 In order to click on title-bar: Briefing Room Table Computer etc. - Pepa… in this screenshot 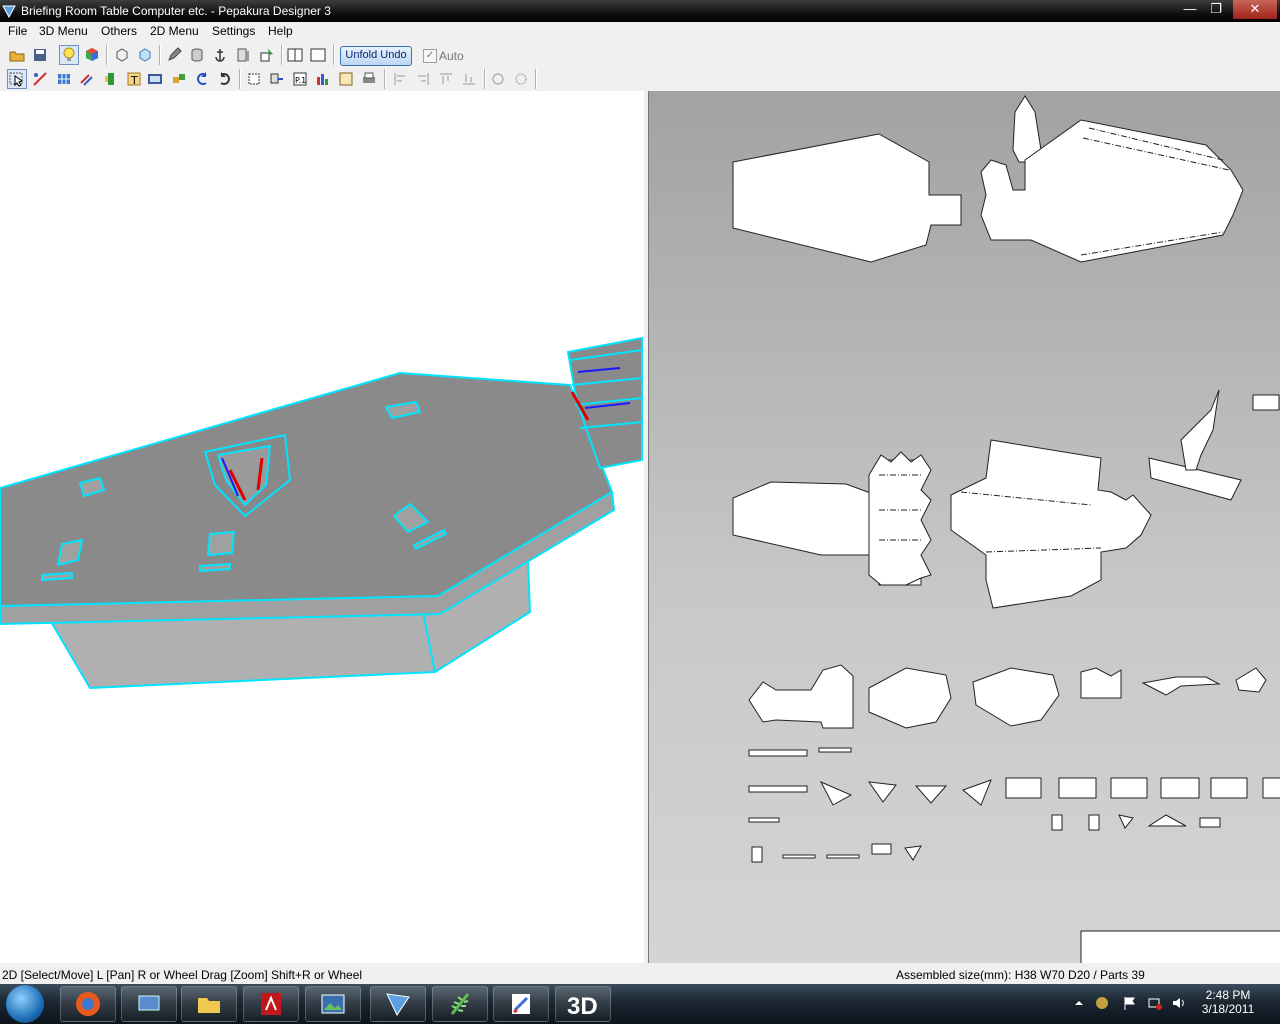, I will do `click(640, 11)`.